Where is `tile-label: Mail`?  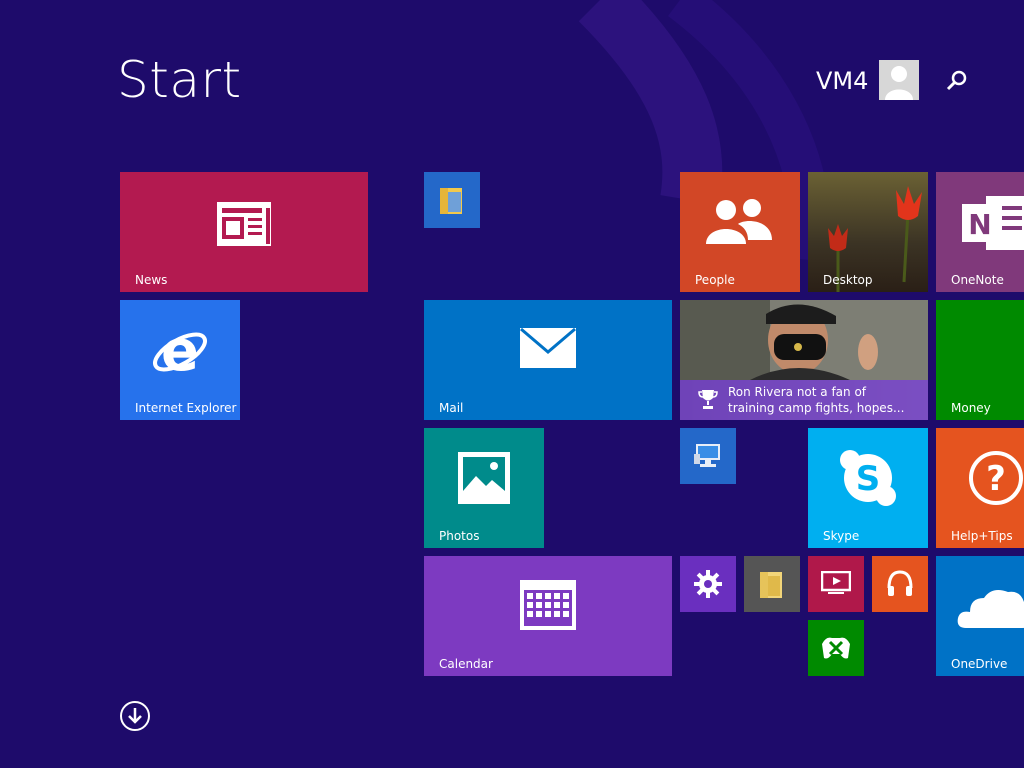 tile-label: Mail is located at coordinates (451, 408).